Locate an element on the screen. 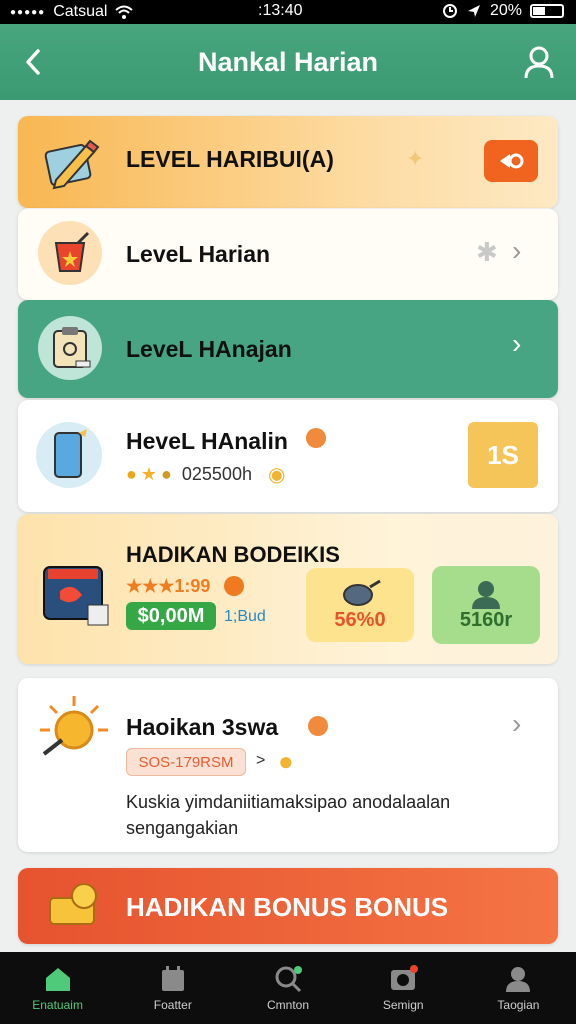 This screenshot has width=576, height=1024. coins-icon is located at coordinates (74, 906).